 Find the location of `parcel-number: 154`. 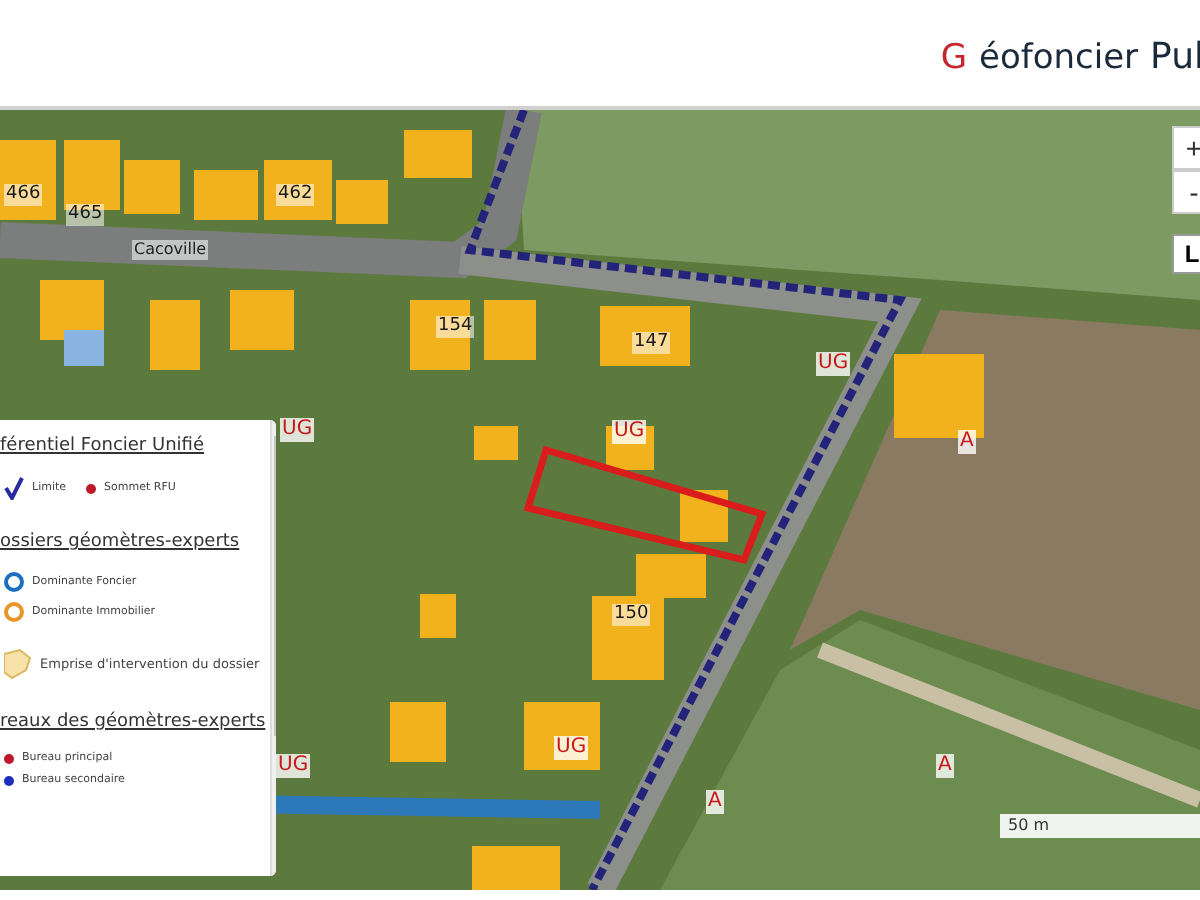

parcel-number: 154 is located at coordinates (455, 327).